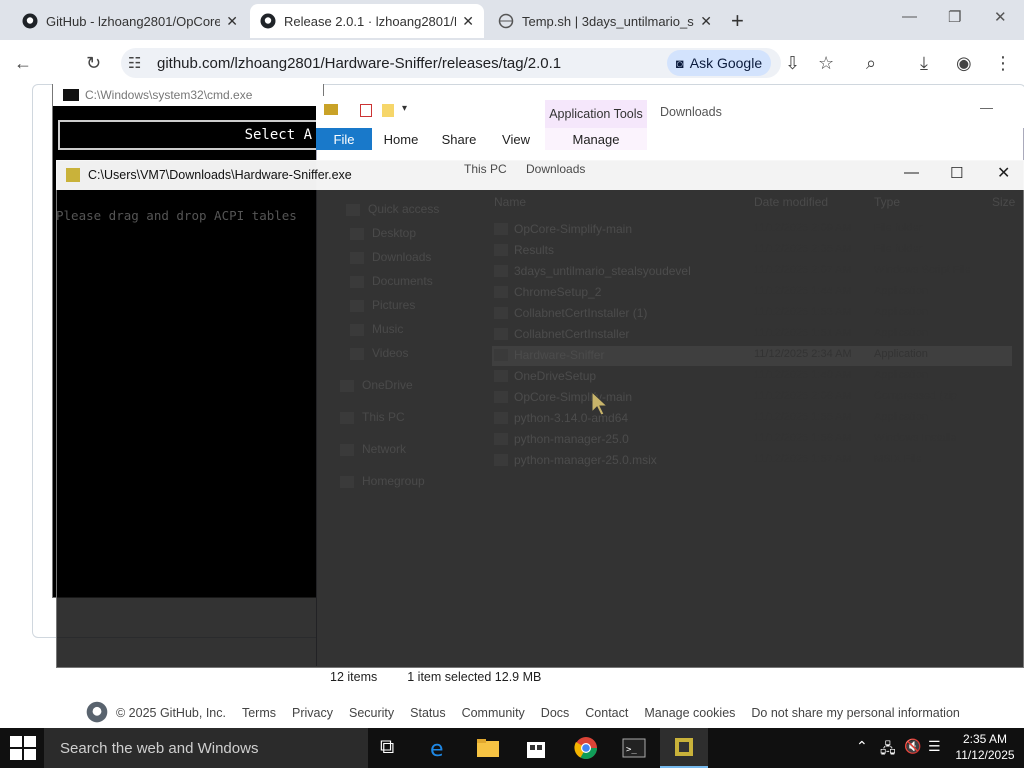 Image resolution: width=1024 pixels, height=768 pixels. What do you see at coordinates (488, 748) in the screenshot?
I see `file-explorer-icon` at bounding box center [488, 748].